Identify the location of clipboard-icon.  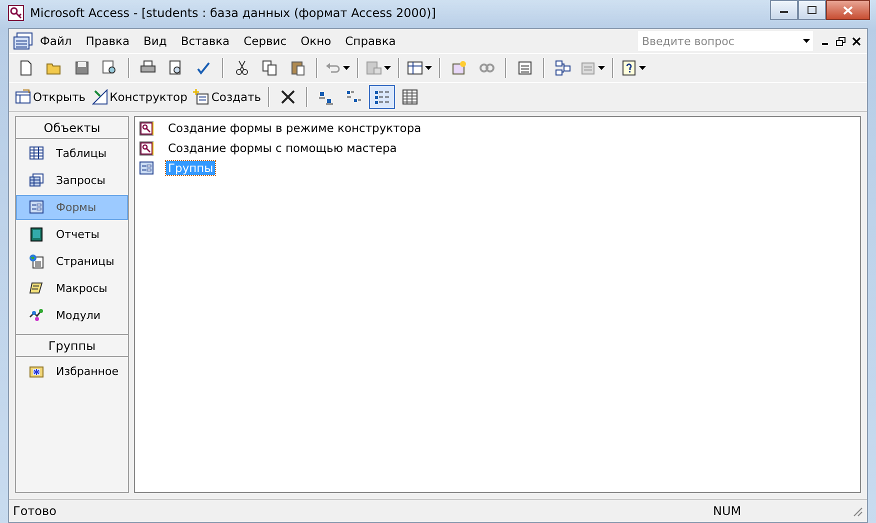
(298, 68).